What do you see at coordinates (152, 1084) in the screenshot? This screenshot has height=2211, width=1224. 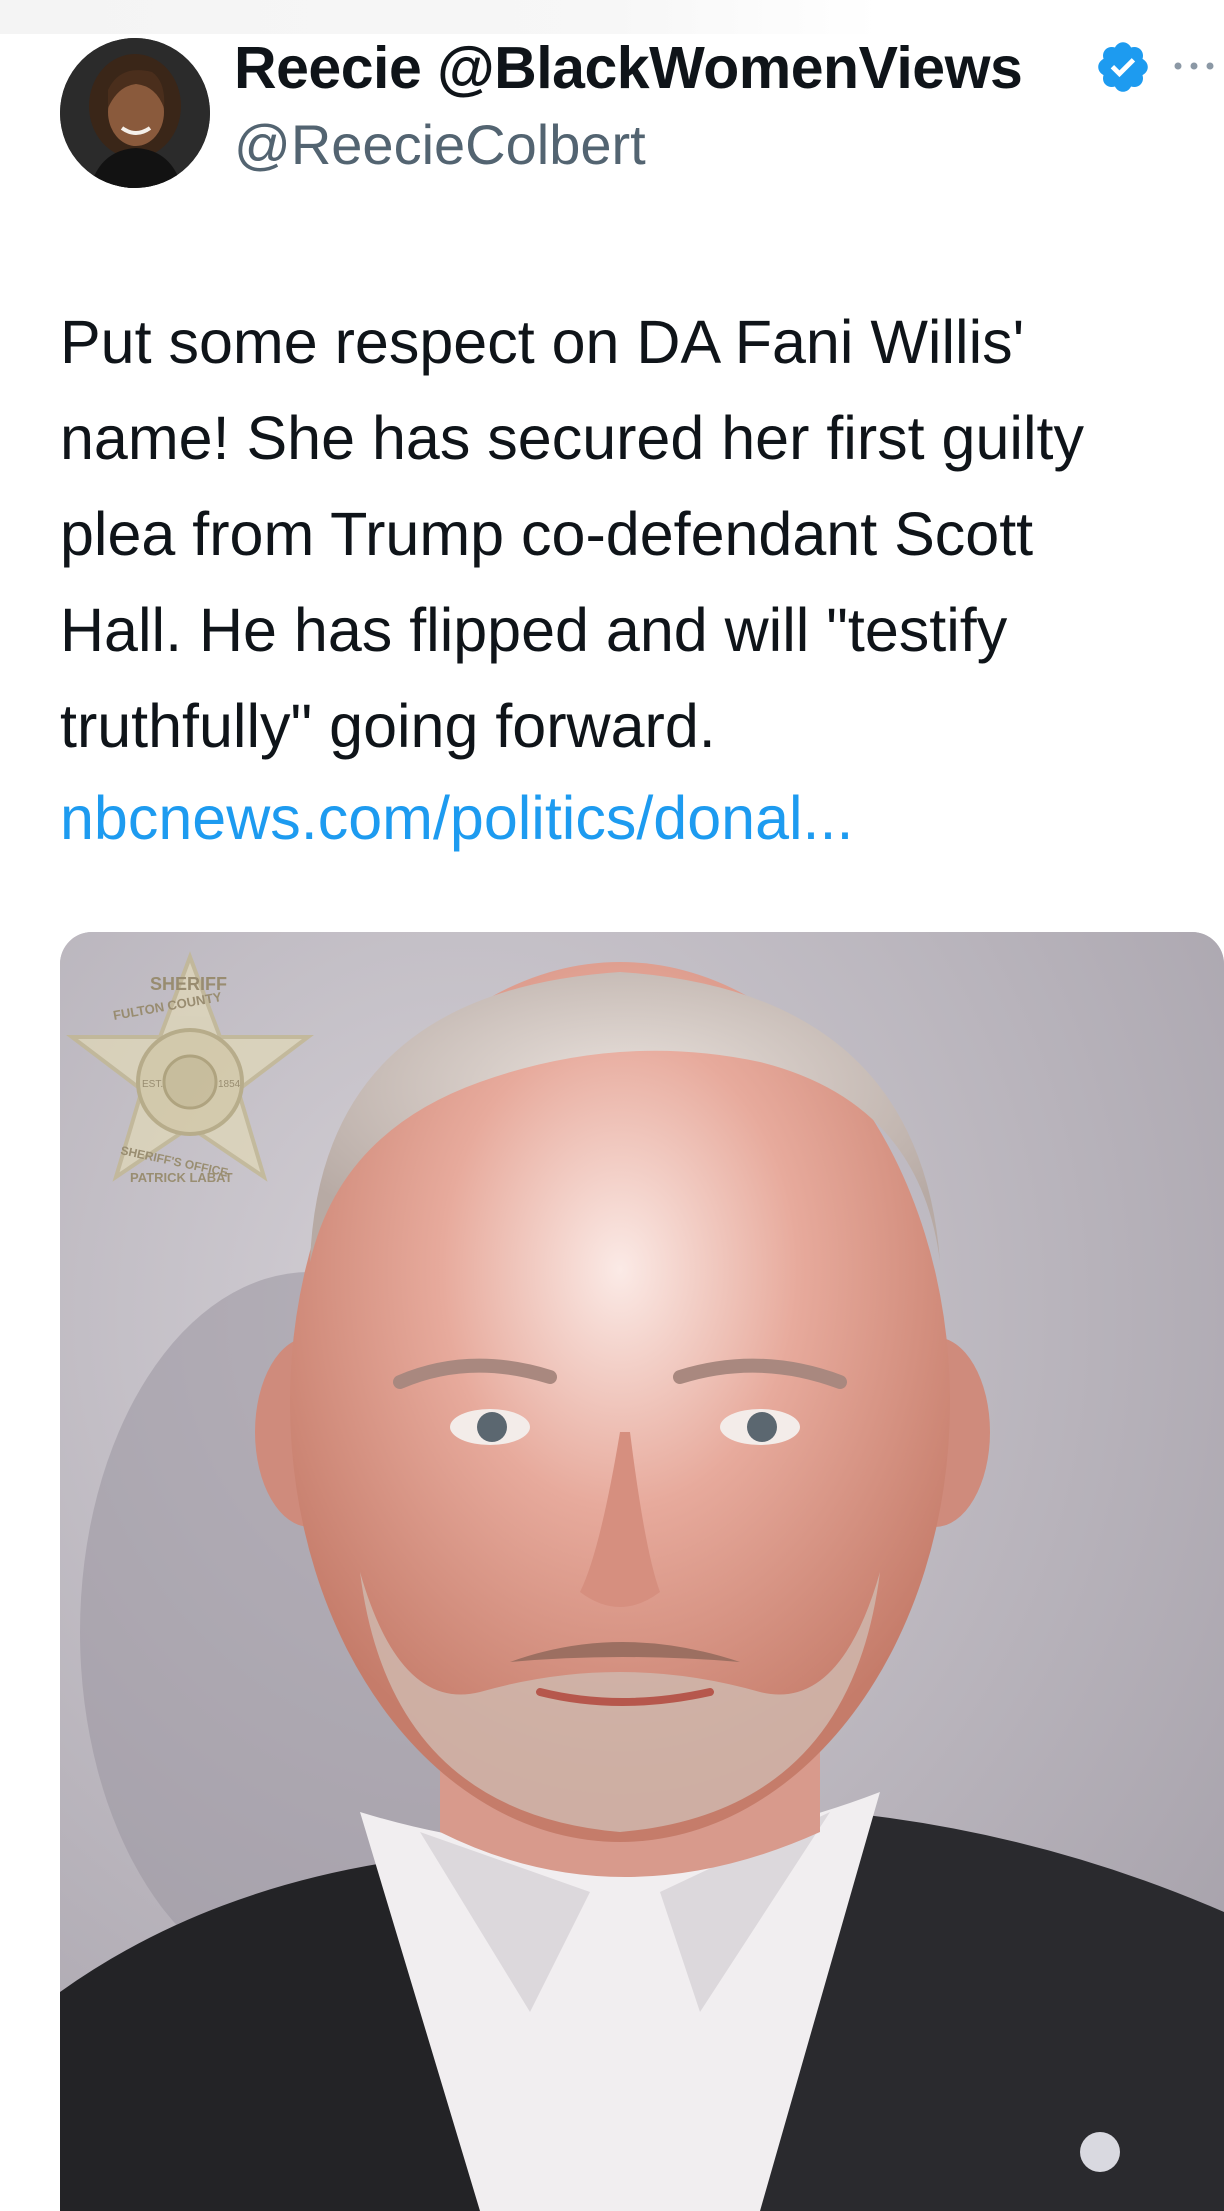 I see `svg-text: EST.` at bounding box center [152, 1084].